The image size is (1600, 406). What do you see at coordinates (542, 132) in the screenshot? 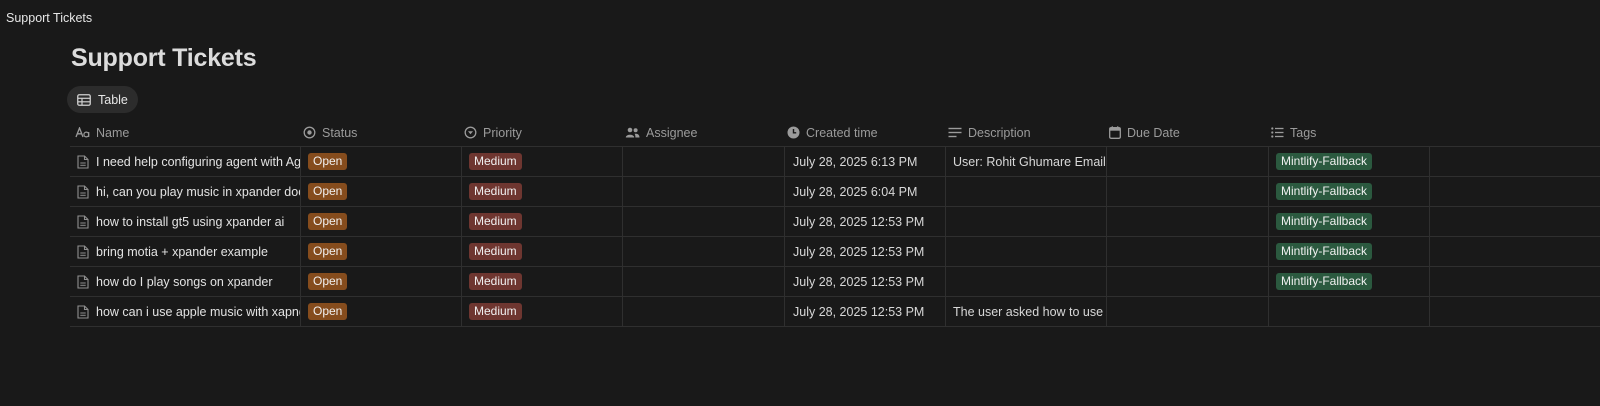
I see `column-header-priority: Priority` at bounding box center [542, 132].